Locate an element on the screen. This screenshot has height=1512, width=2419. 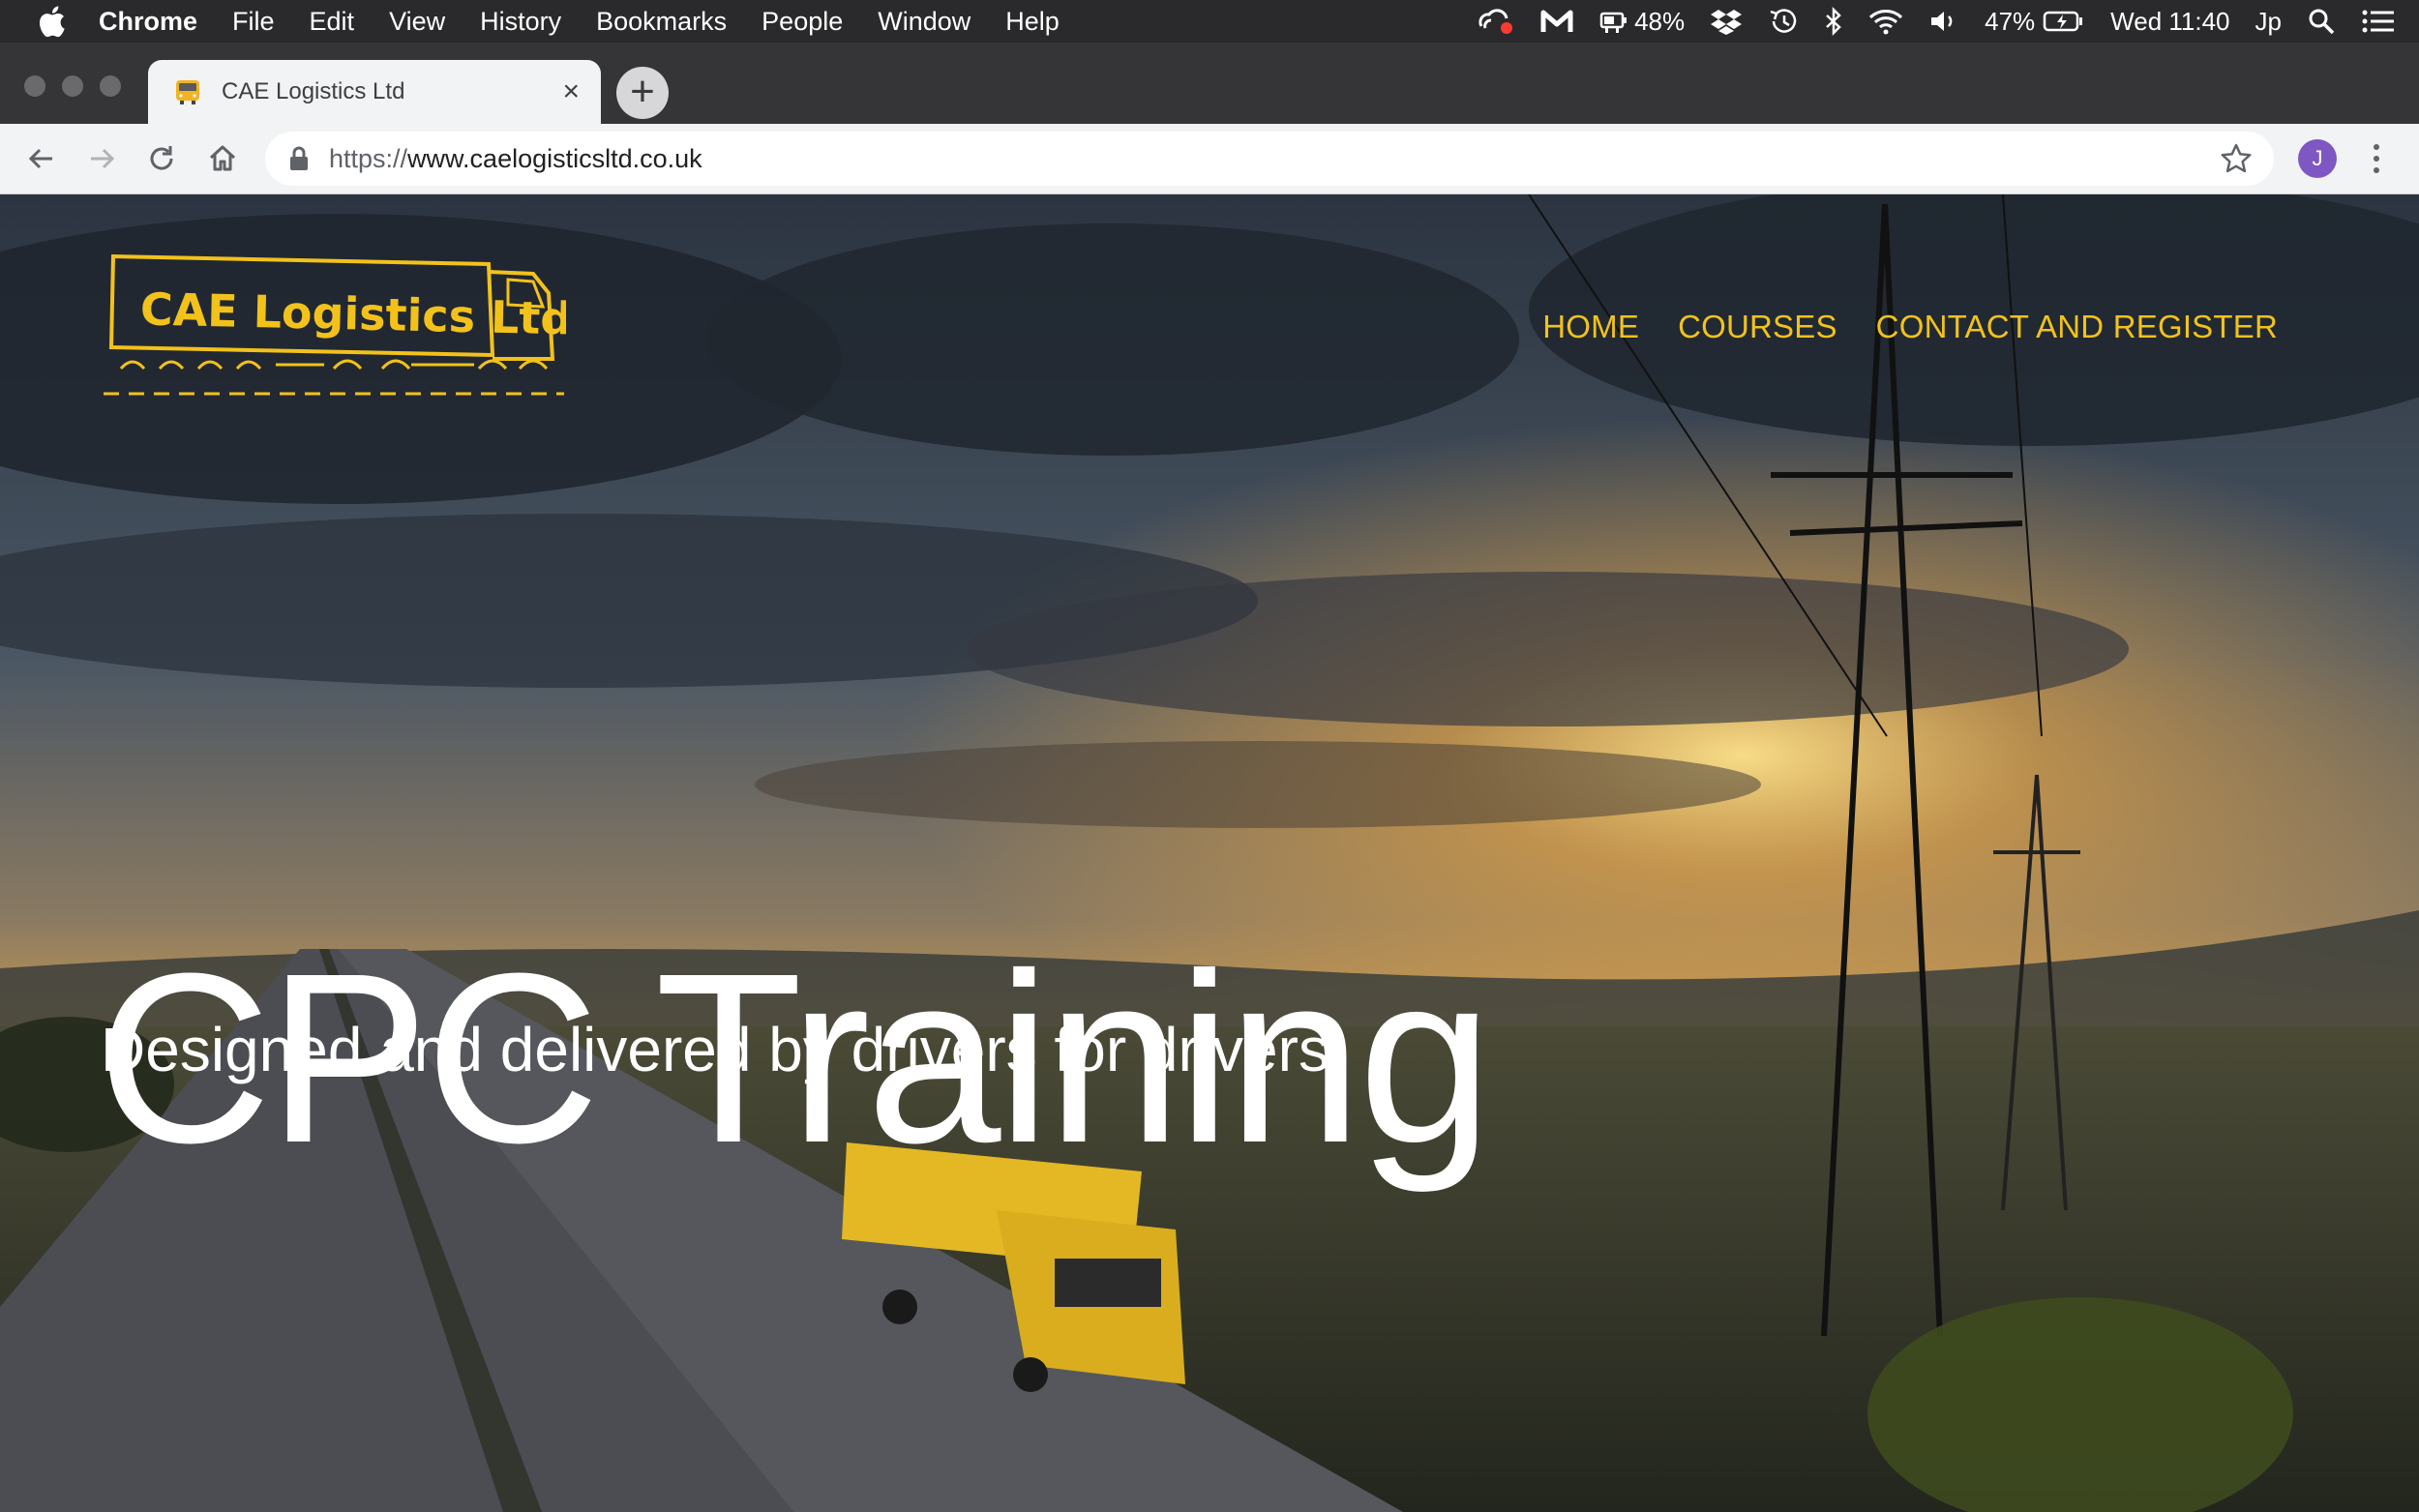
back-arrow-icon is located at coordinates (42, 159).